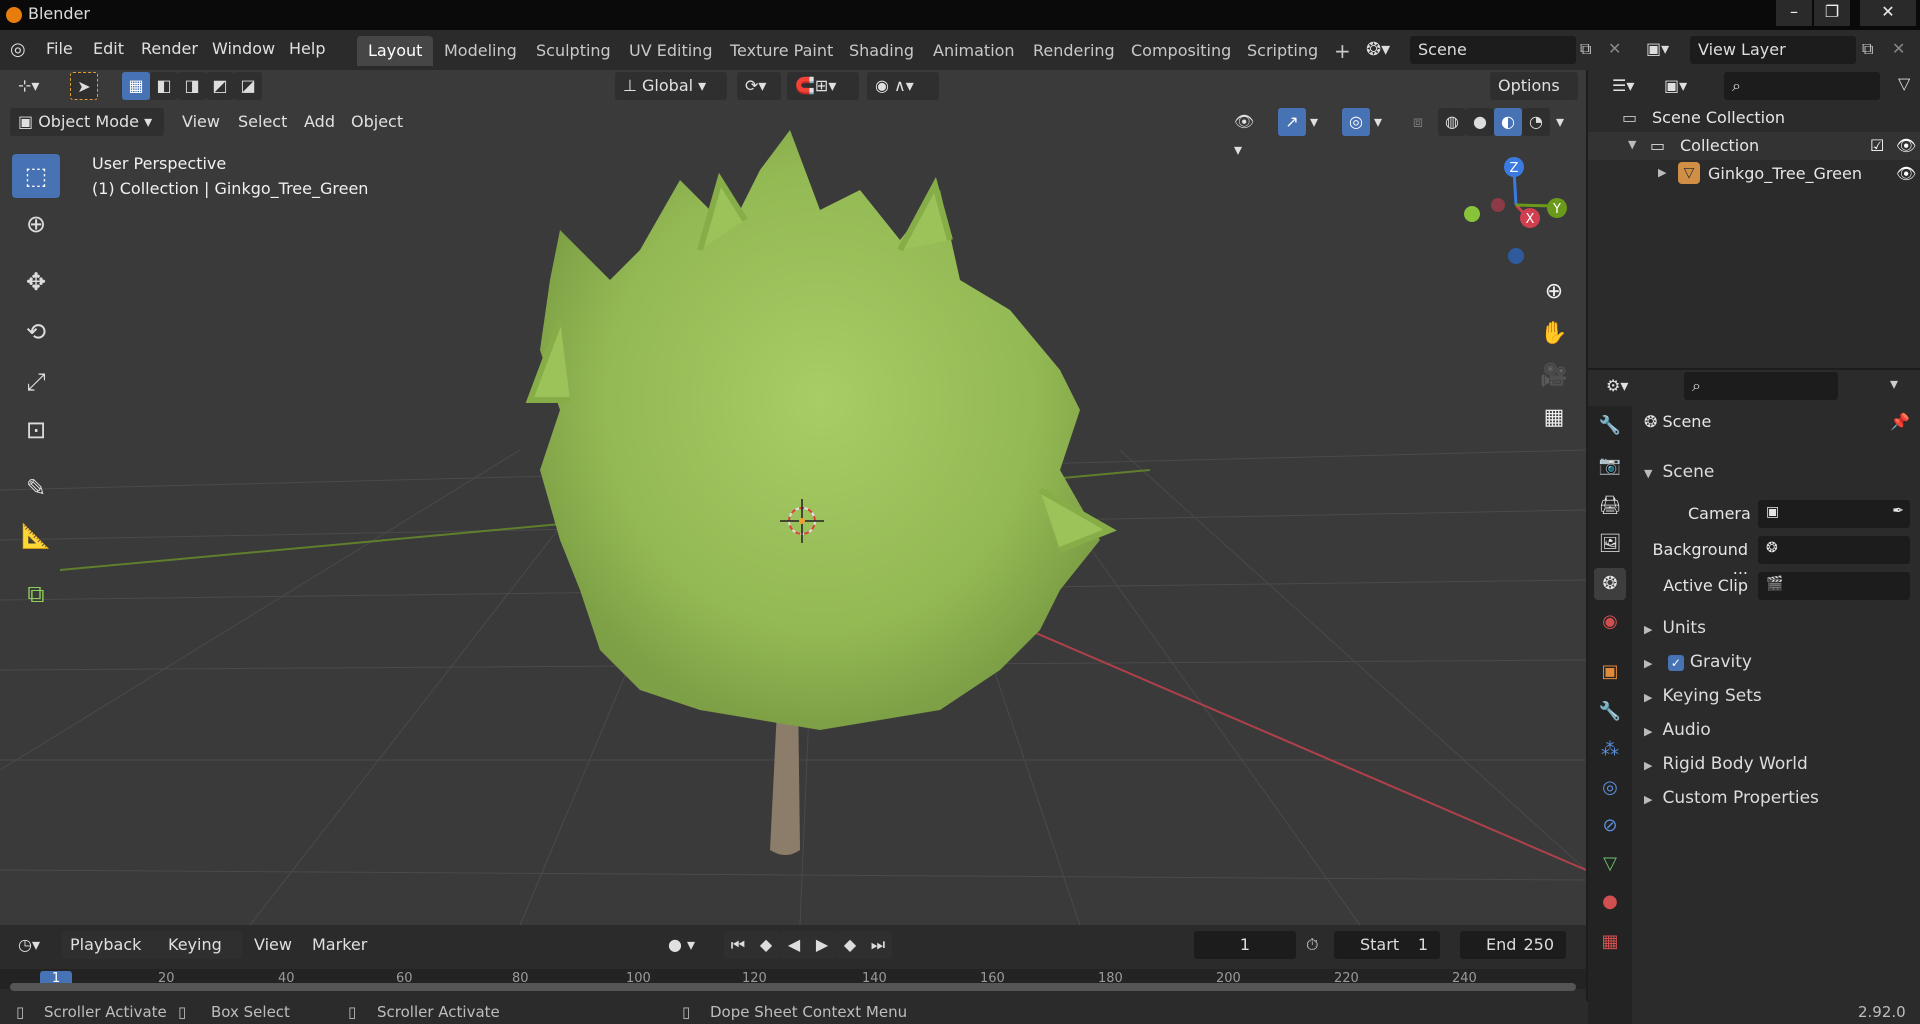 The image size is (1920, 1024). I want to click on view-layer-field: View Layer, so click(1773, 50).